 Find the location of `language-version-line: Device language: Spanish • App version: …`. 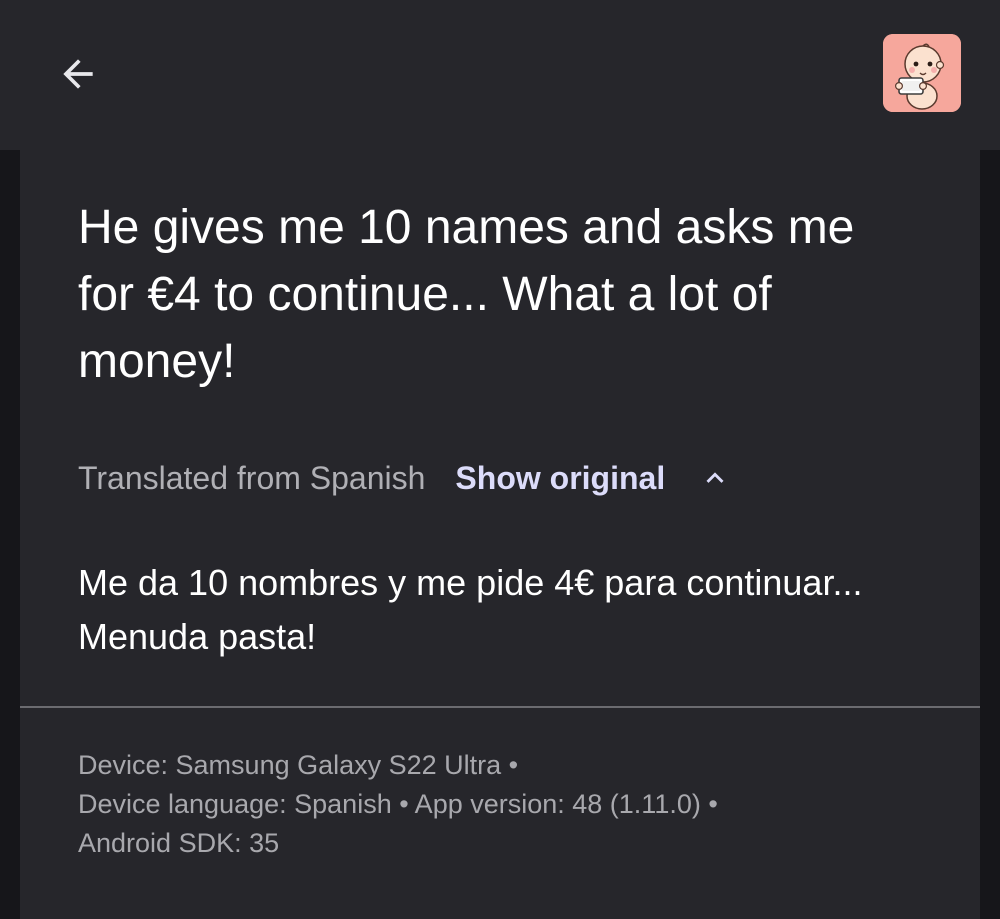

language-version-line: Device language: Spanish • App version: … is located at coordinates (398, 804).